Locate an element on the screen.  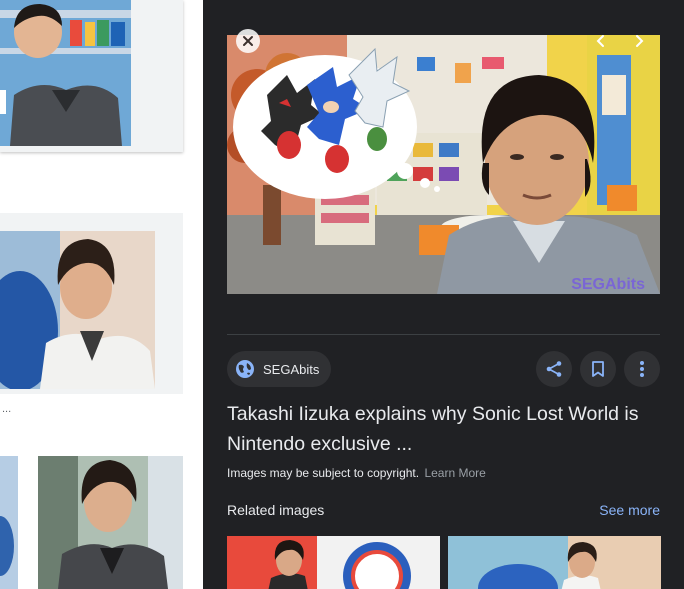
share-button is located at coordinates (554, 369).